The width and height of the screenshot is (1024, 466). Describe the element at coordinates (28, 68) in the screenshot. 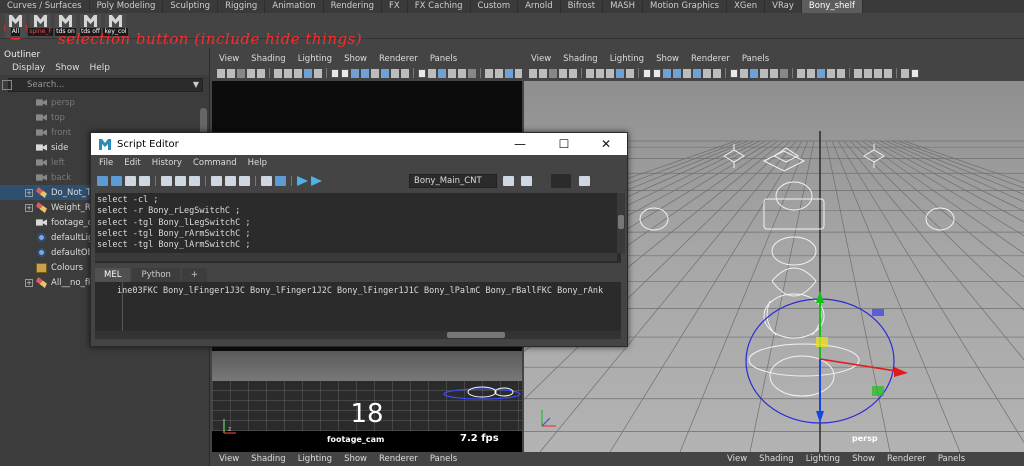

I see `outliner-menu-item: Display` at that location.